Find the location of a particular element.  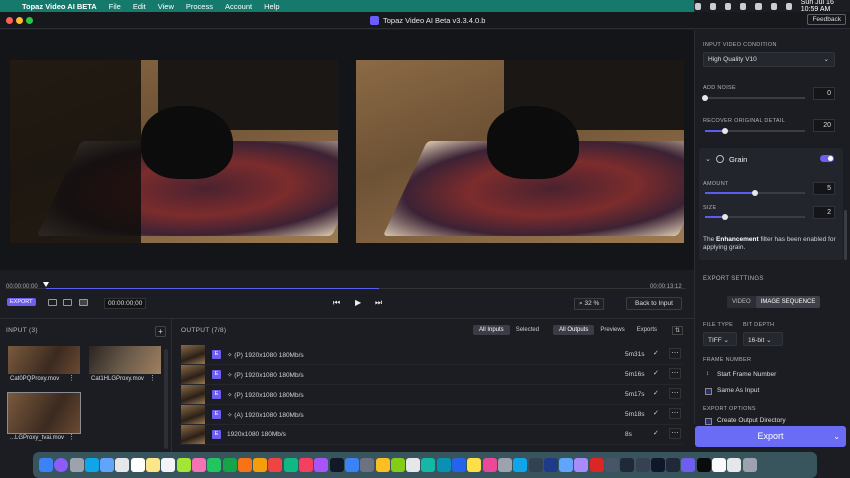

tv-icon is located at coordinates (336, 465).